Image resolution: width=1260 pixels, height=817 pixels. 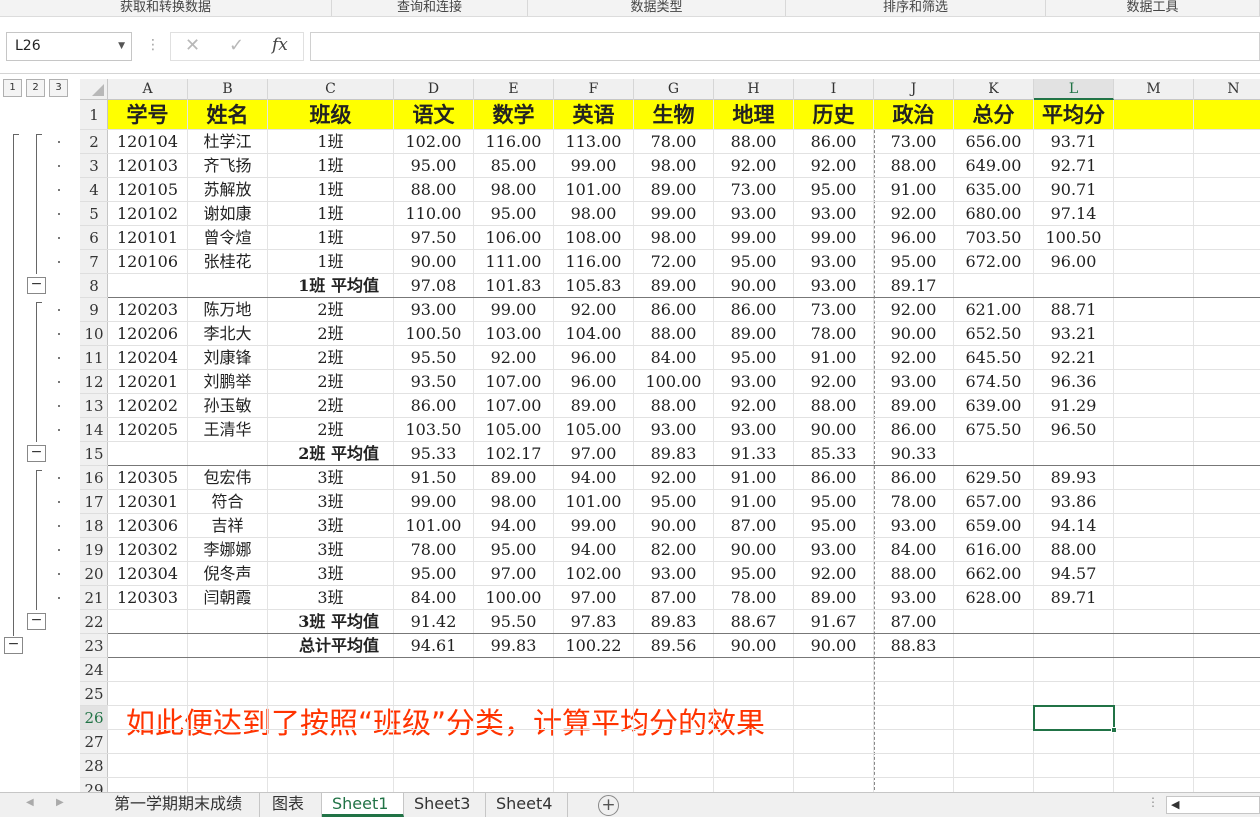 What do you see at coordinates (94, 115) in the screenshot?
I see `row-header-1: 1` at bounding box center [94, 115].